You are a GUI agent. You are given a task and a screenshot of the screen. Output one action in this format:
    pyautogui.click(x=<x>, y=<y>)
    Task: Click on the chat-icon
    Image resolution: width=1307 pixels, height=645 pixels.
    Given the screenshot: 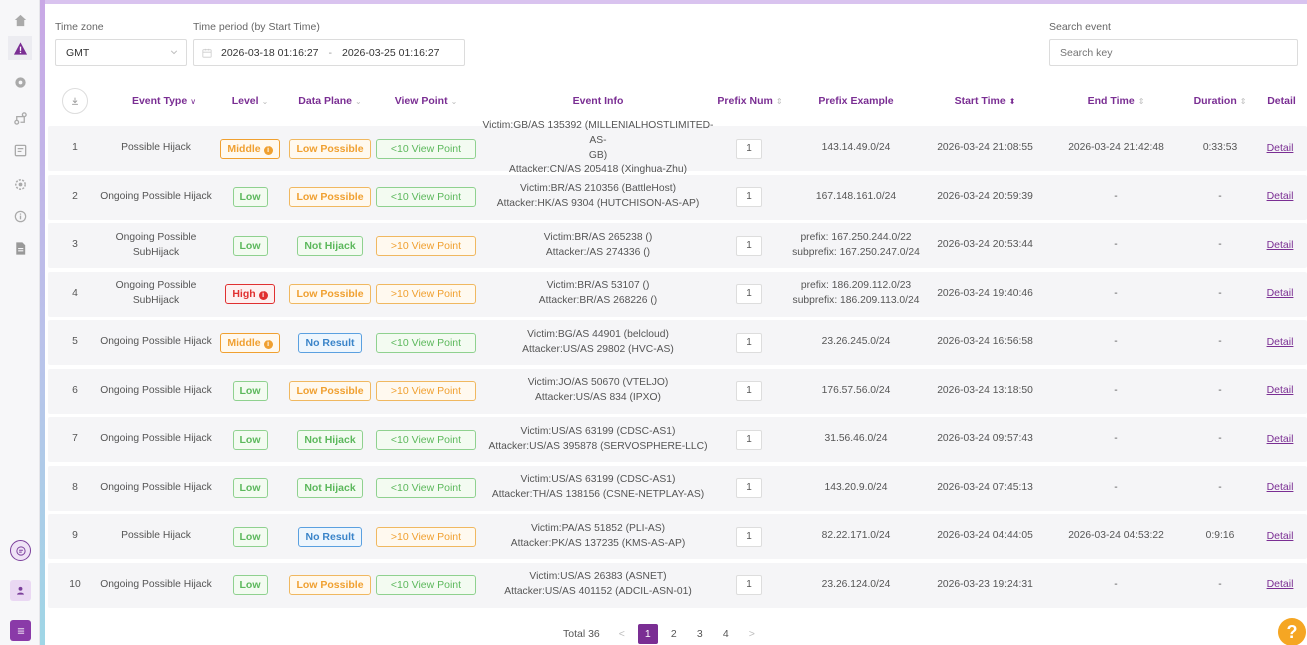 What is the action you would take?
    pyautogui.click(x=20, y=550)
    